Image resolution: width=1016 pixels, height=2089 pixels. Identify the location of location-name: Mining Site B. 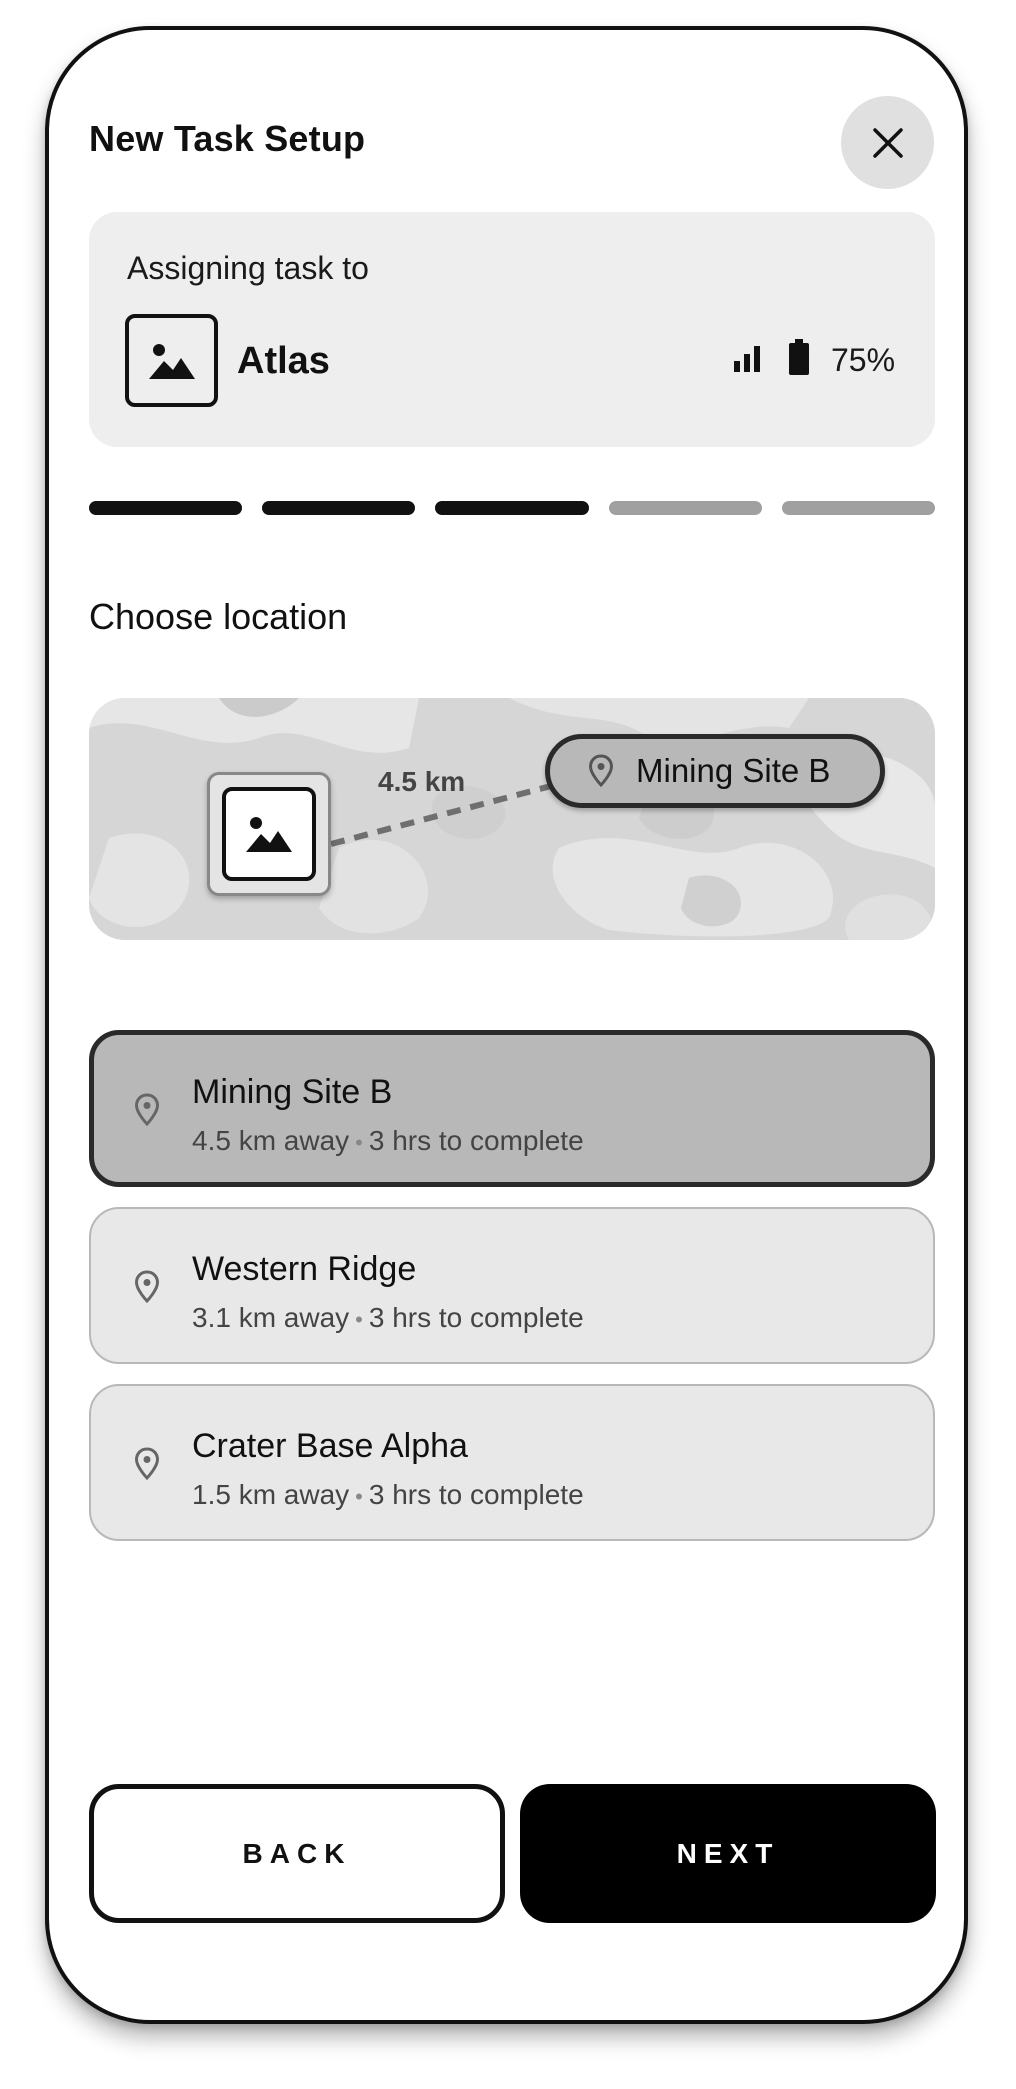
(292, 1092).